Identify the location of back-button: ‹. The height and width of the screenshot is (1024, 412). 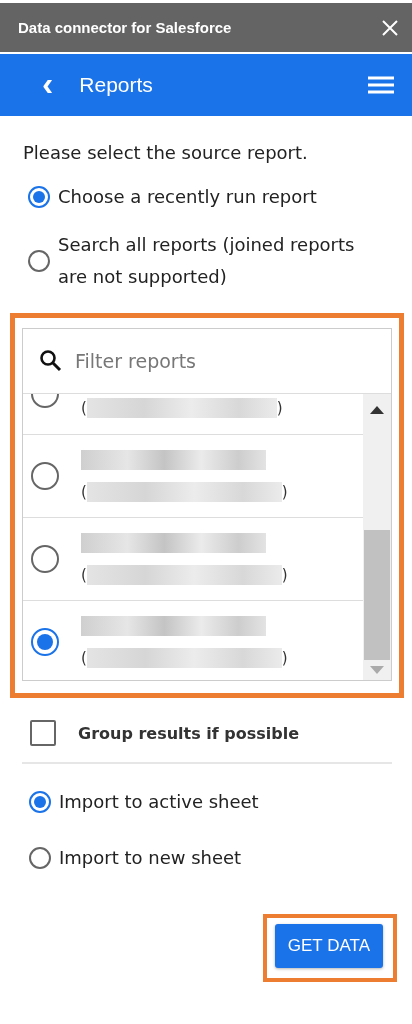
(48, 83).